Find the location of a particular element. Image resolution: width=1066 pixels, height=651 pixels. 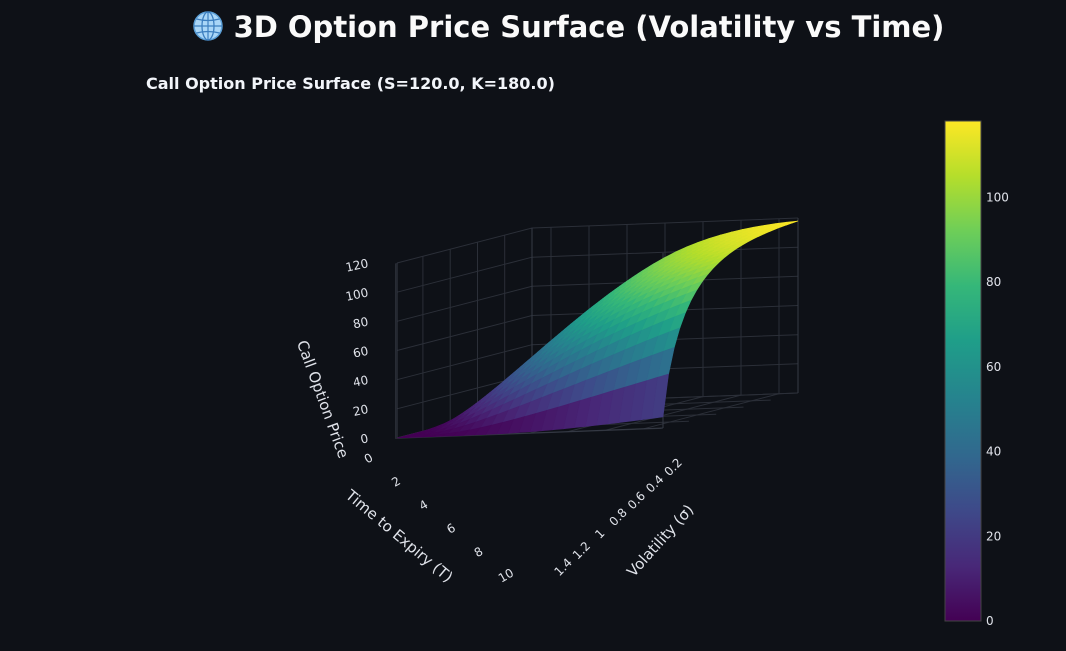

colorbar-tick-label: 80 is located at coordinates (993, 282).